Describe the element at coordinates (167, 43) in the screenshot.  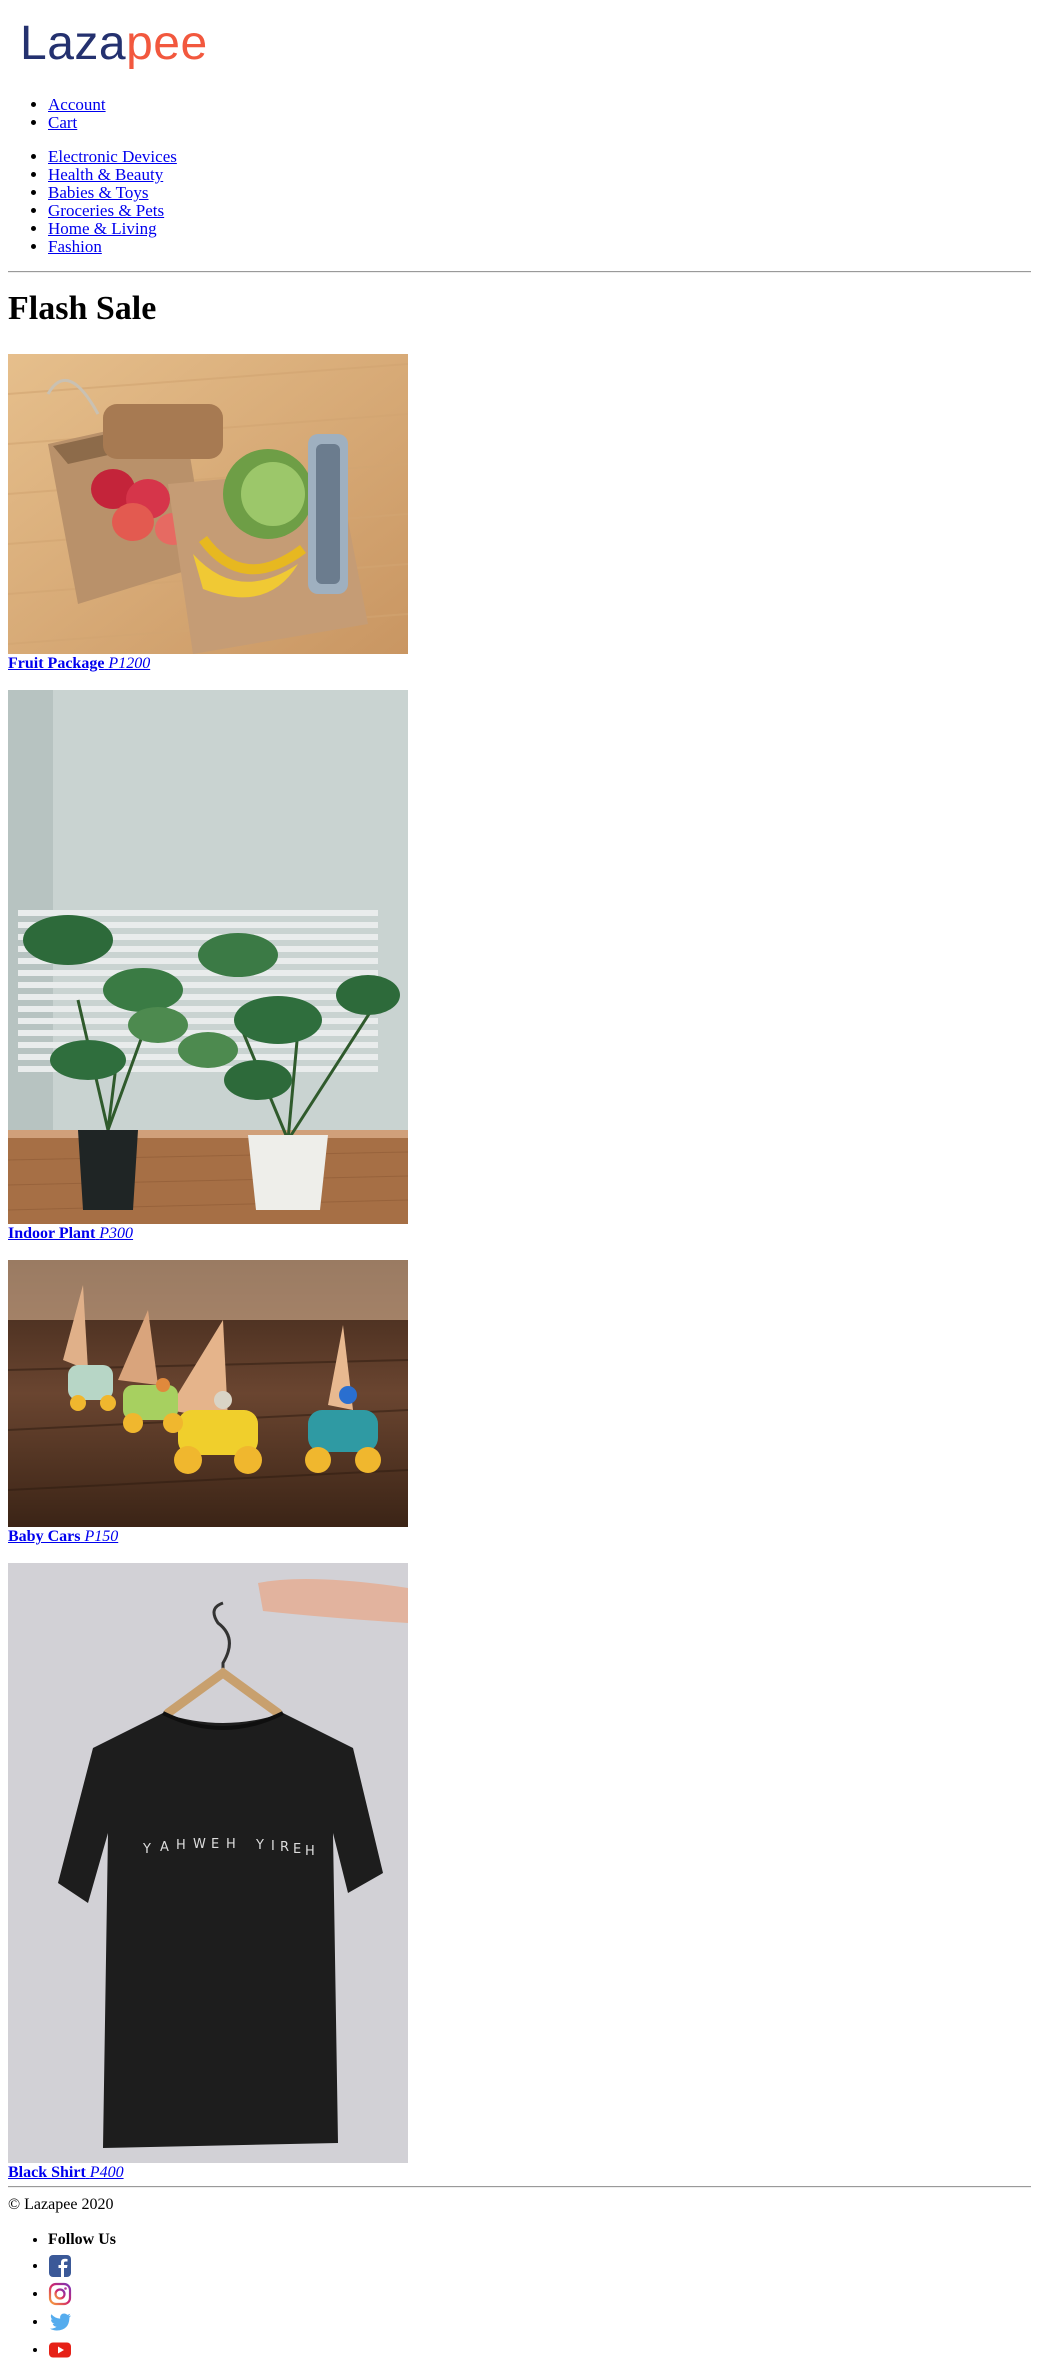
I see `logo-text-part2: pee` at that location.